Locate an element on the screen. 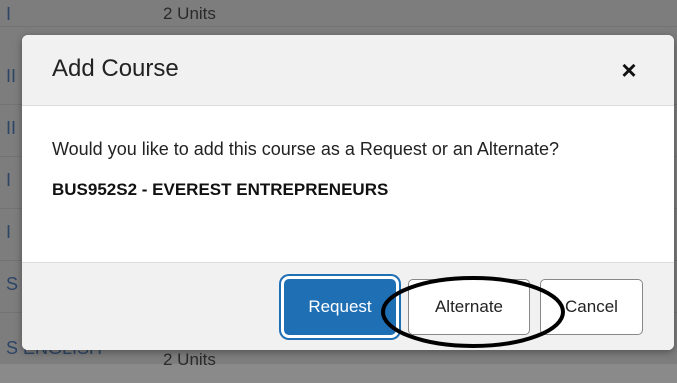 The width and height of the screenshot is (677, 383). close-icon: × is located at coordinates (629, 70).